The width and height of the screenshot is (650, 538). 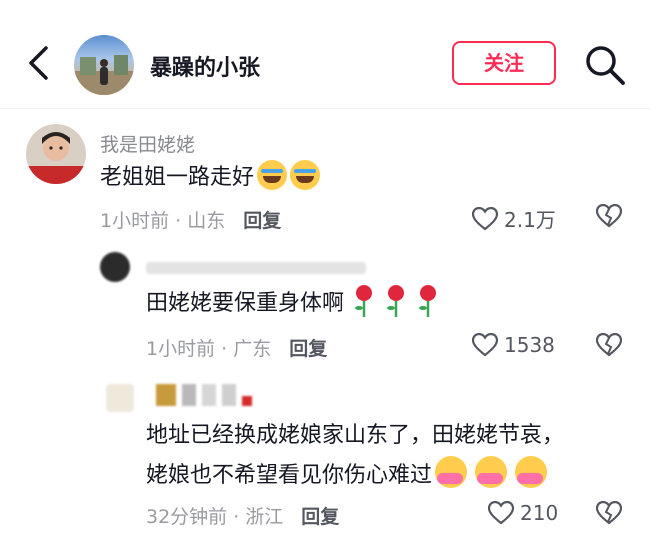 What do you see at coordinates (163, 221) in the screenshot?
I see `comment-time: 1小时前 · 山东` at bounding box center [163, 221].